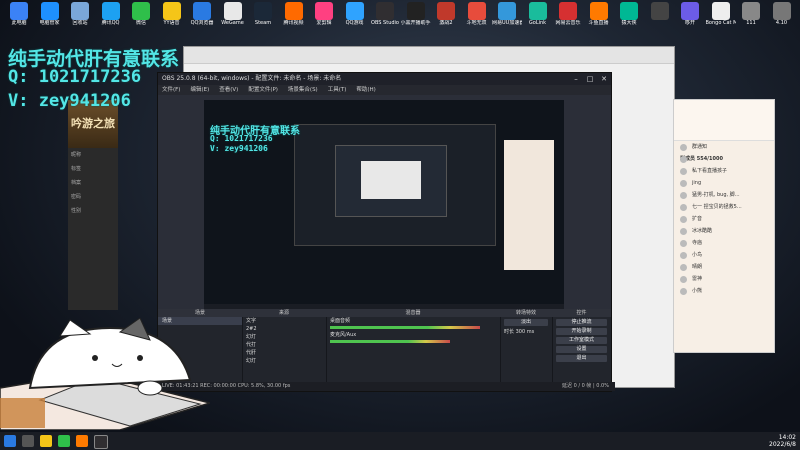 This screenshot has height=450, width=800. Describe the element at coordinates (724, 291) in the screenshot. I see `member-item: 小熊` at that location.